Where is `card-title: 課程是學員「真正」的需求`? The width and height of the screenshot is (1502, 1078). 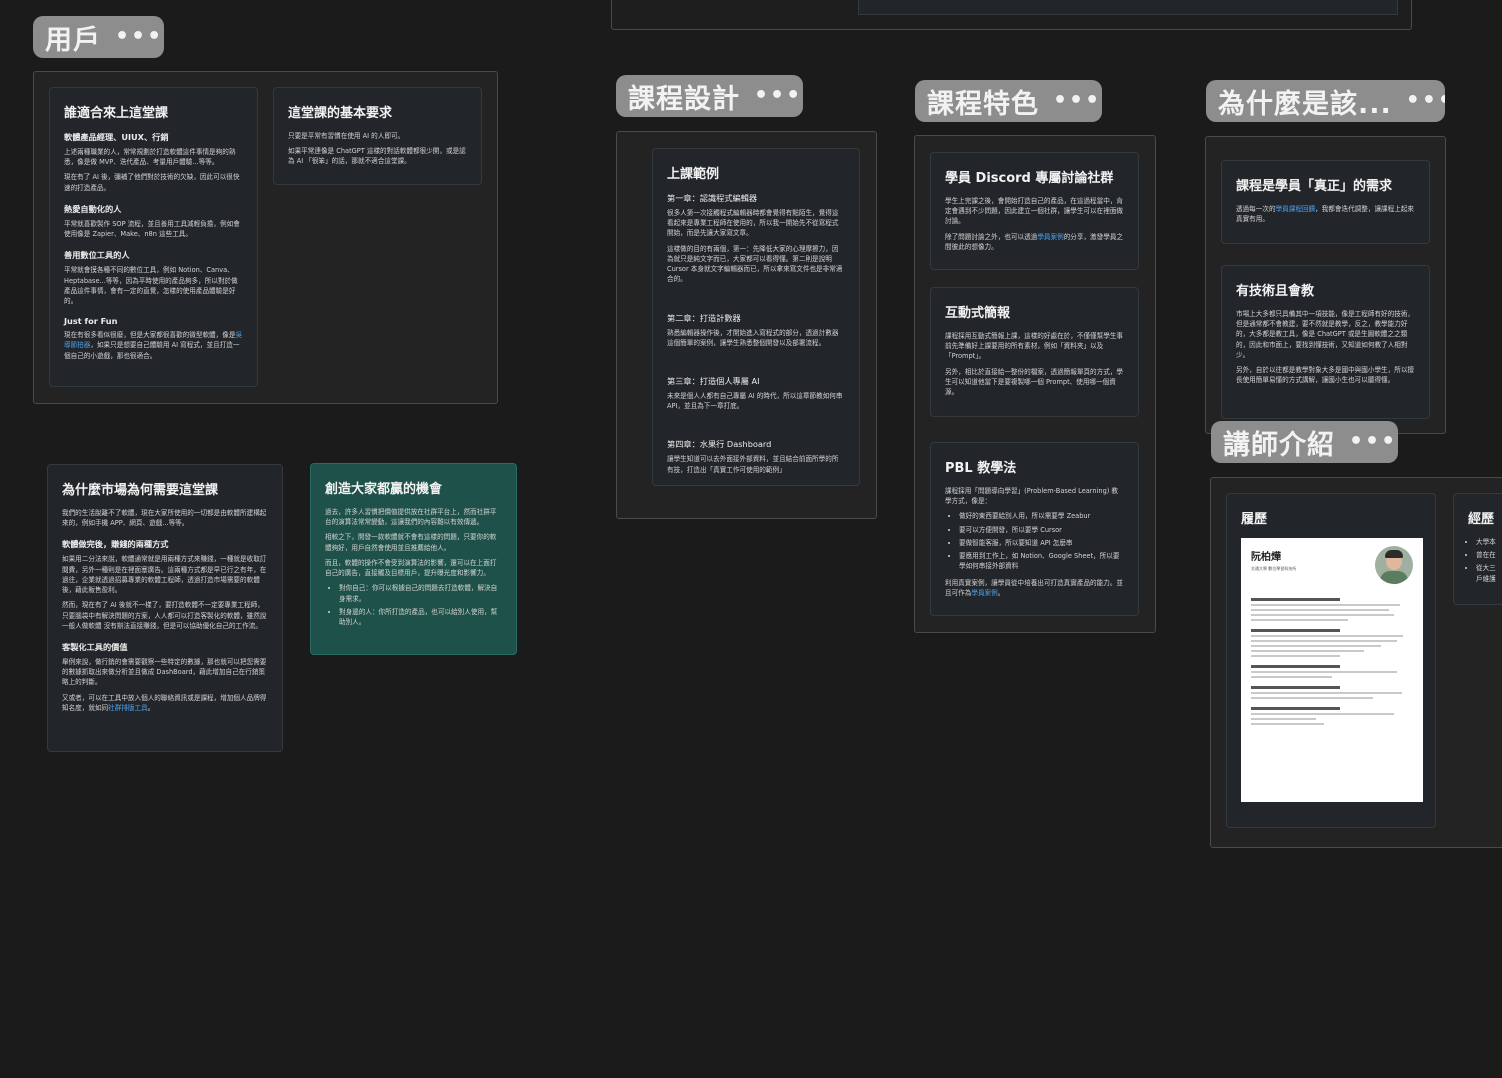
card-title: 課程是學員「真正」的需求 is located at coordinates (1314, 186).